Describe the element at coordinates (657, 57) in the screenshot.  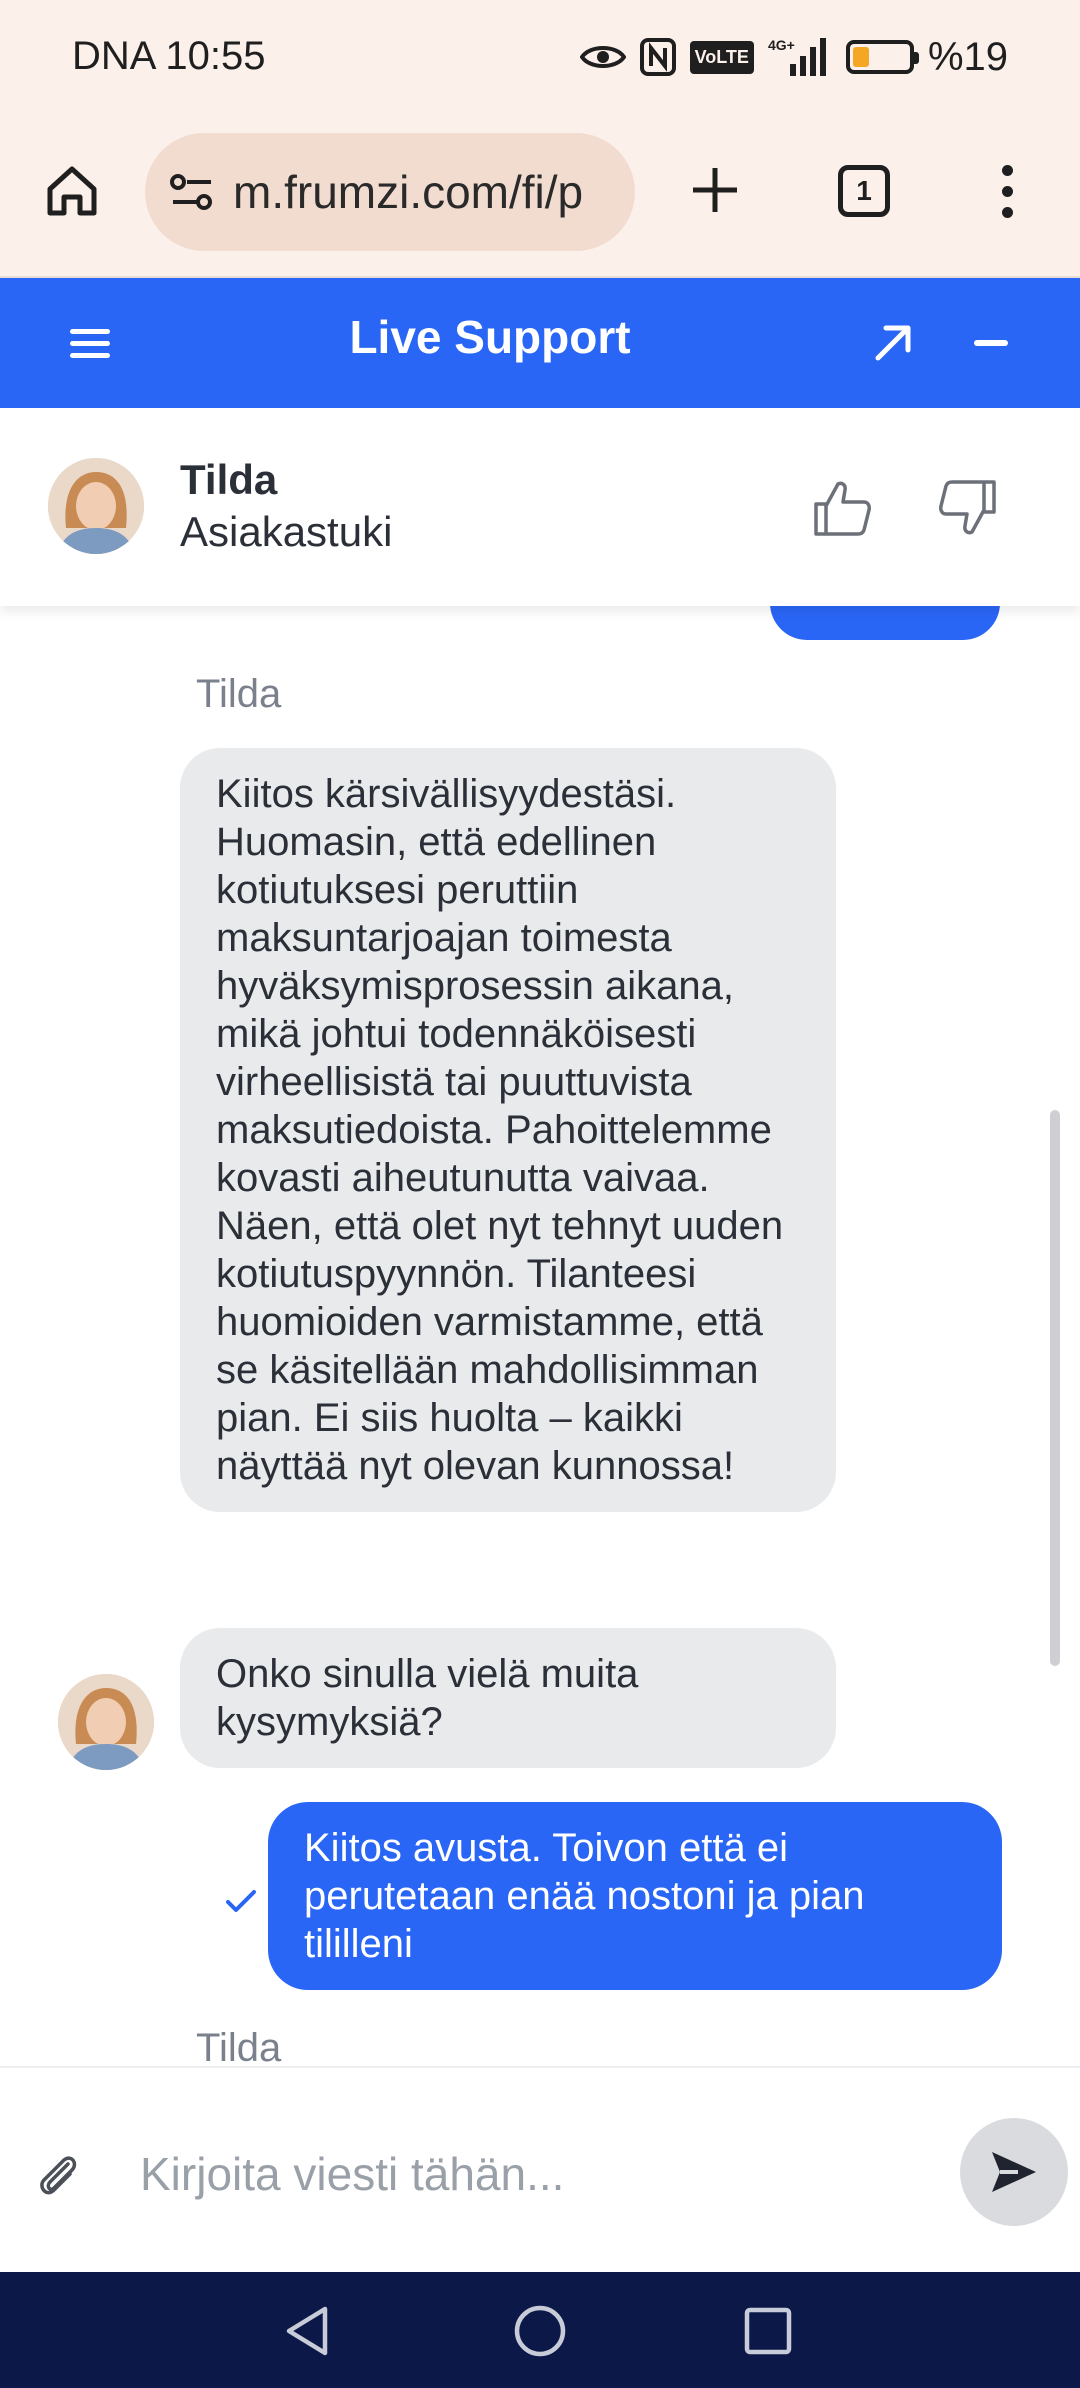
I see `nfc-icon` at that location.